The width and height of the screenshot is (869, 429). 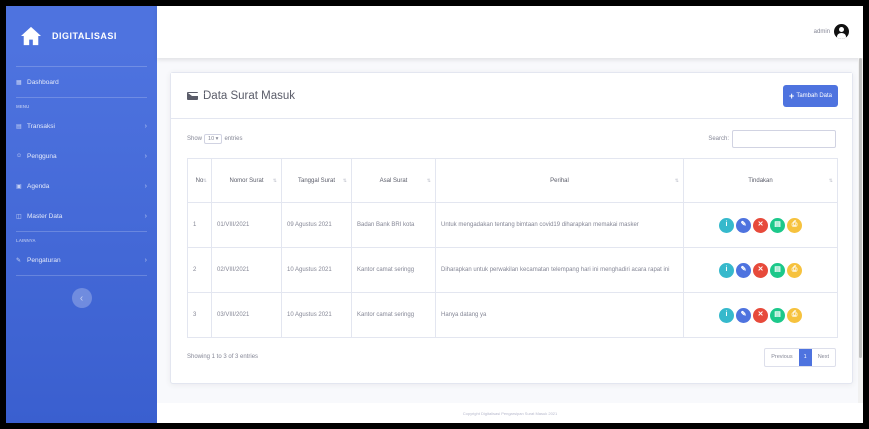 What do you see at coordinates (19, 156) in the screenshot?
I see `users-icon: ☺` at bounding box center [19, 156].